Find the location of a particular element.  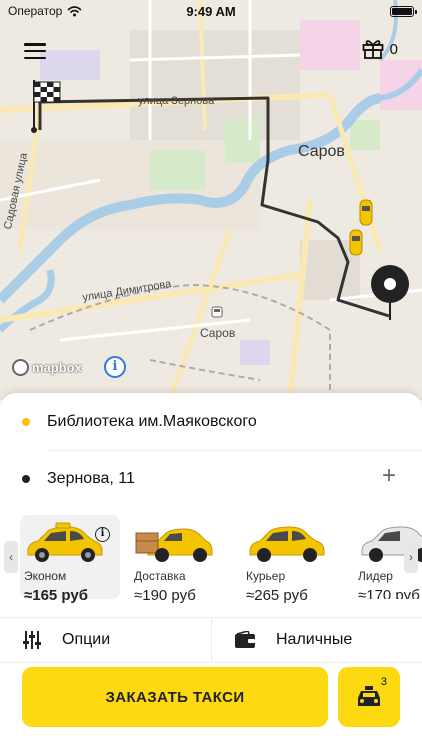

tariff-name: Эконом is located at coordinates (45, 576).